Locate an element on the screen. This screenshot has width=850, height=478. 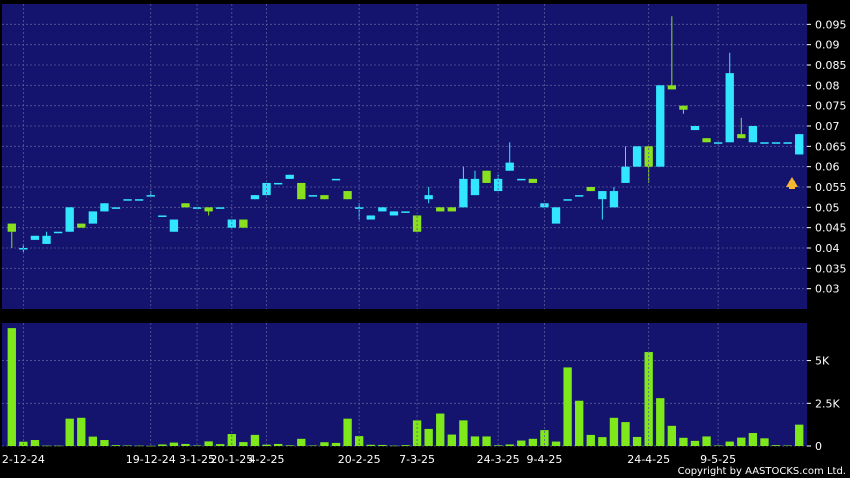
volume-axis: 5K 2.5K 0 is located at coordinates (823, 404).